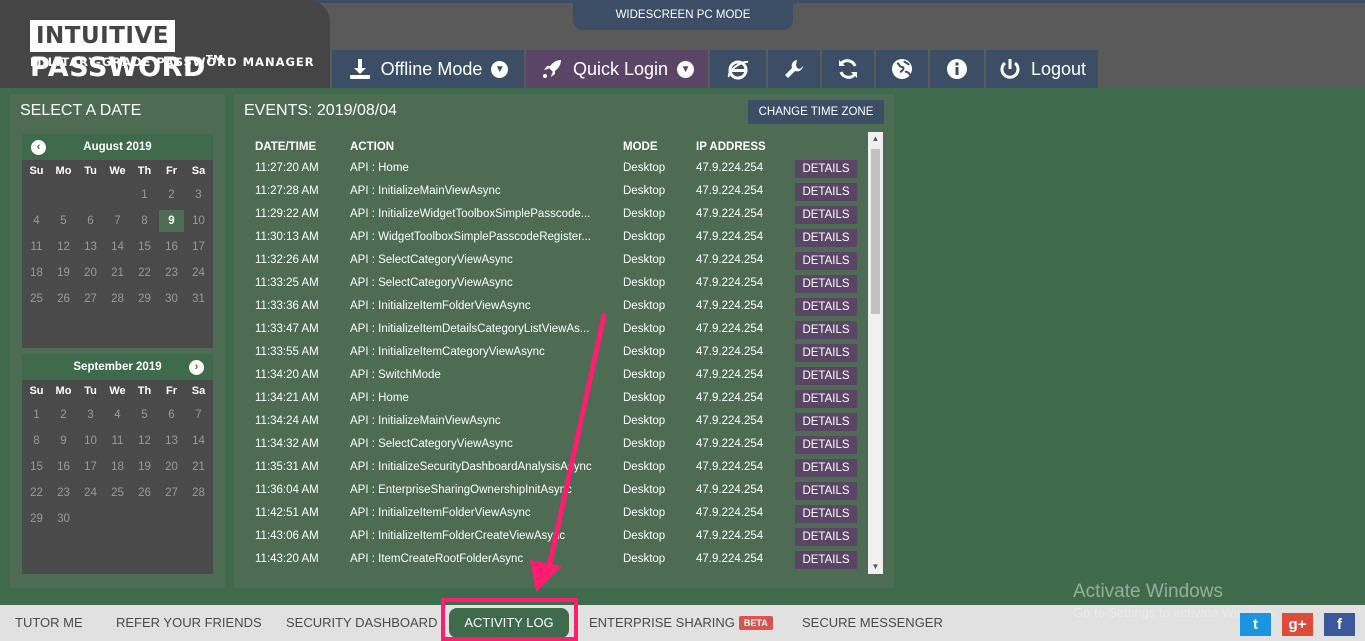 This screenshot has height=641, width=1365. Describe the element at coordinates (849, 69) in the screenshot. I see `sync-button` at that location.